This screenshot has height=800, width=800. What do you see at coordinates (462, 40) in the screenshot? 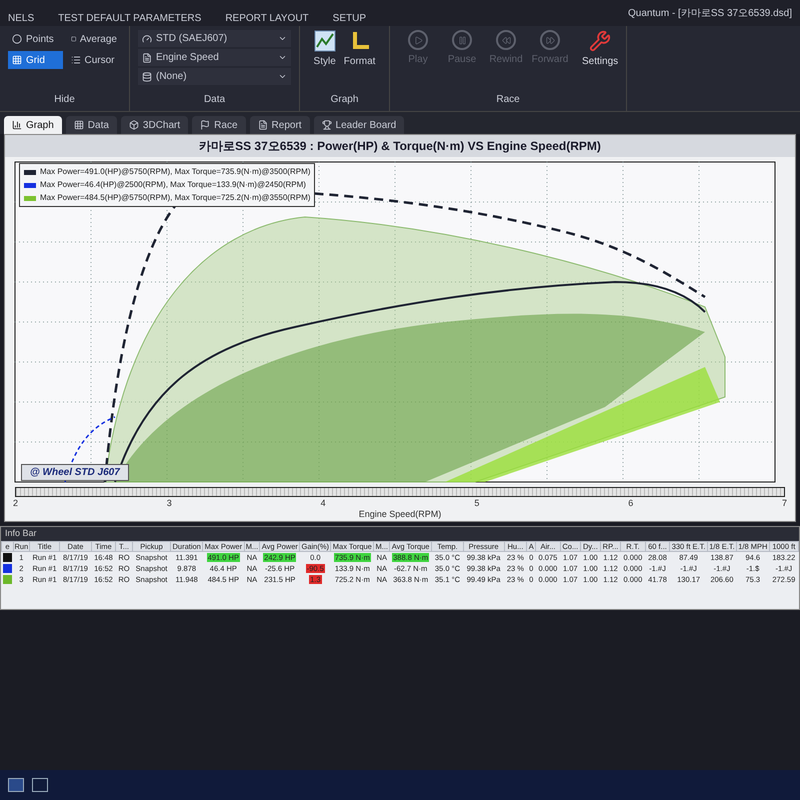
I see `pause-icon` at bounding box center [462, 40].